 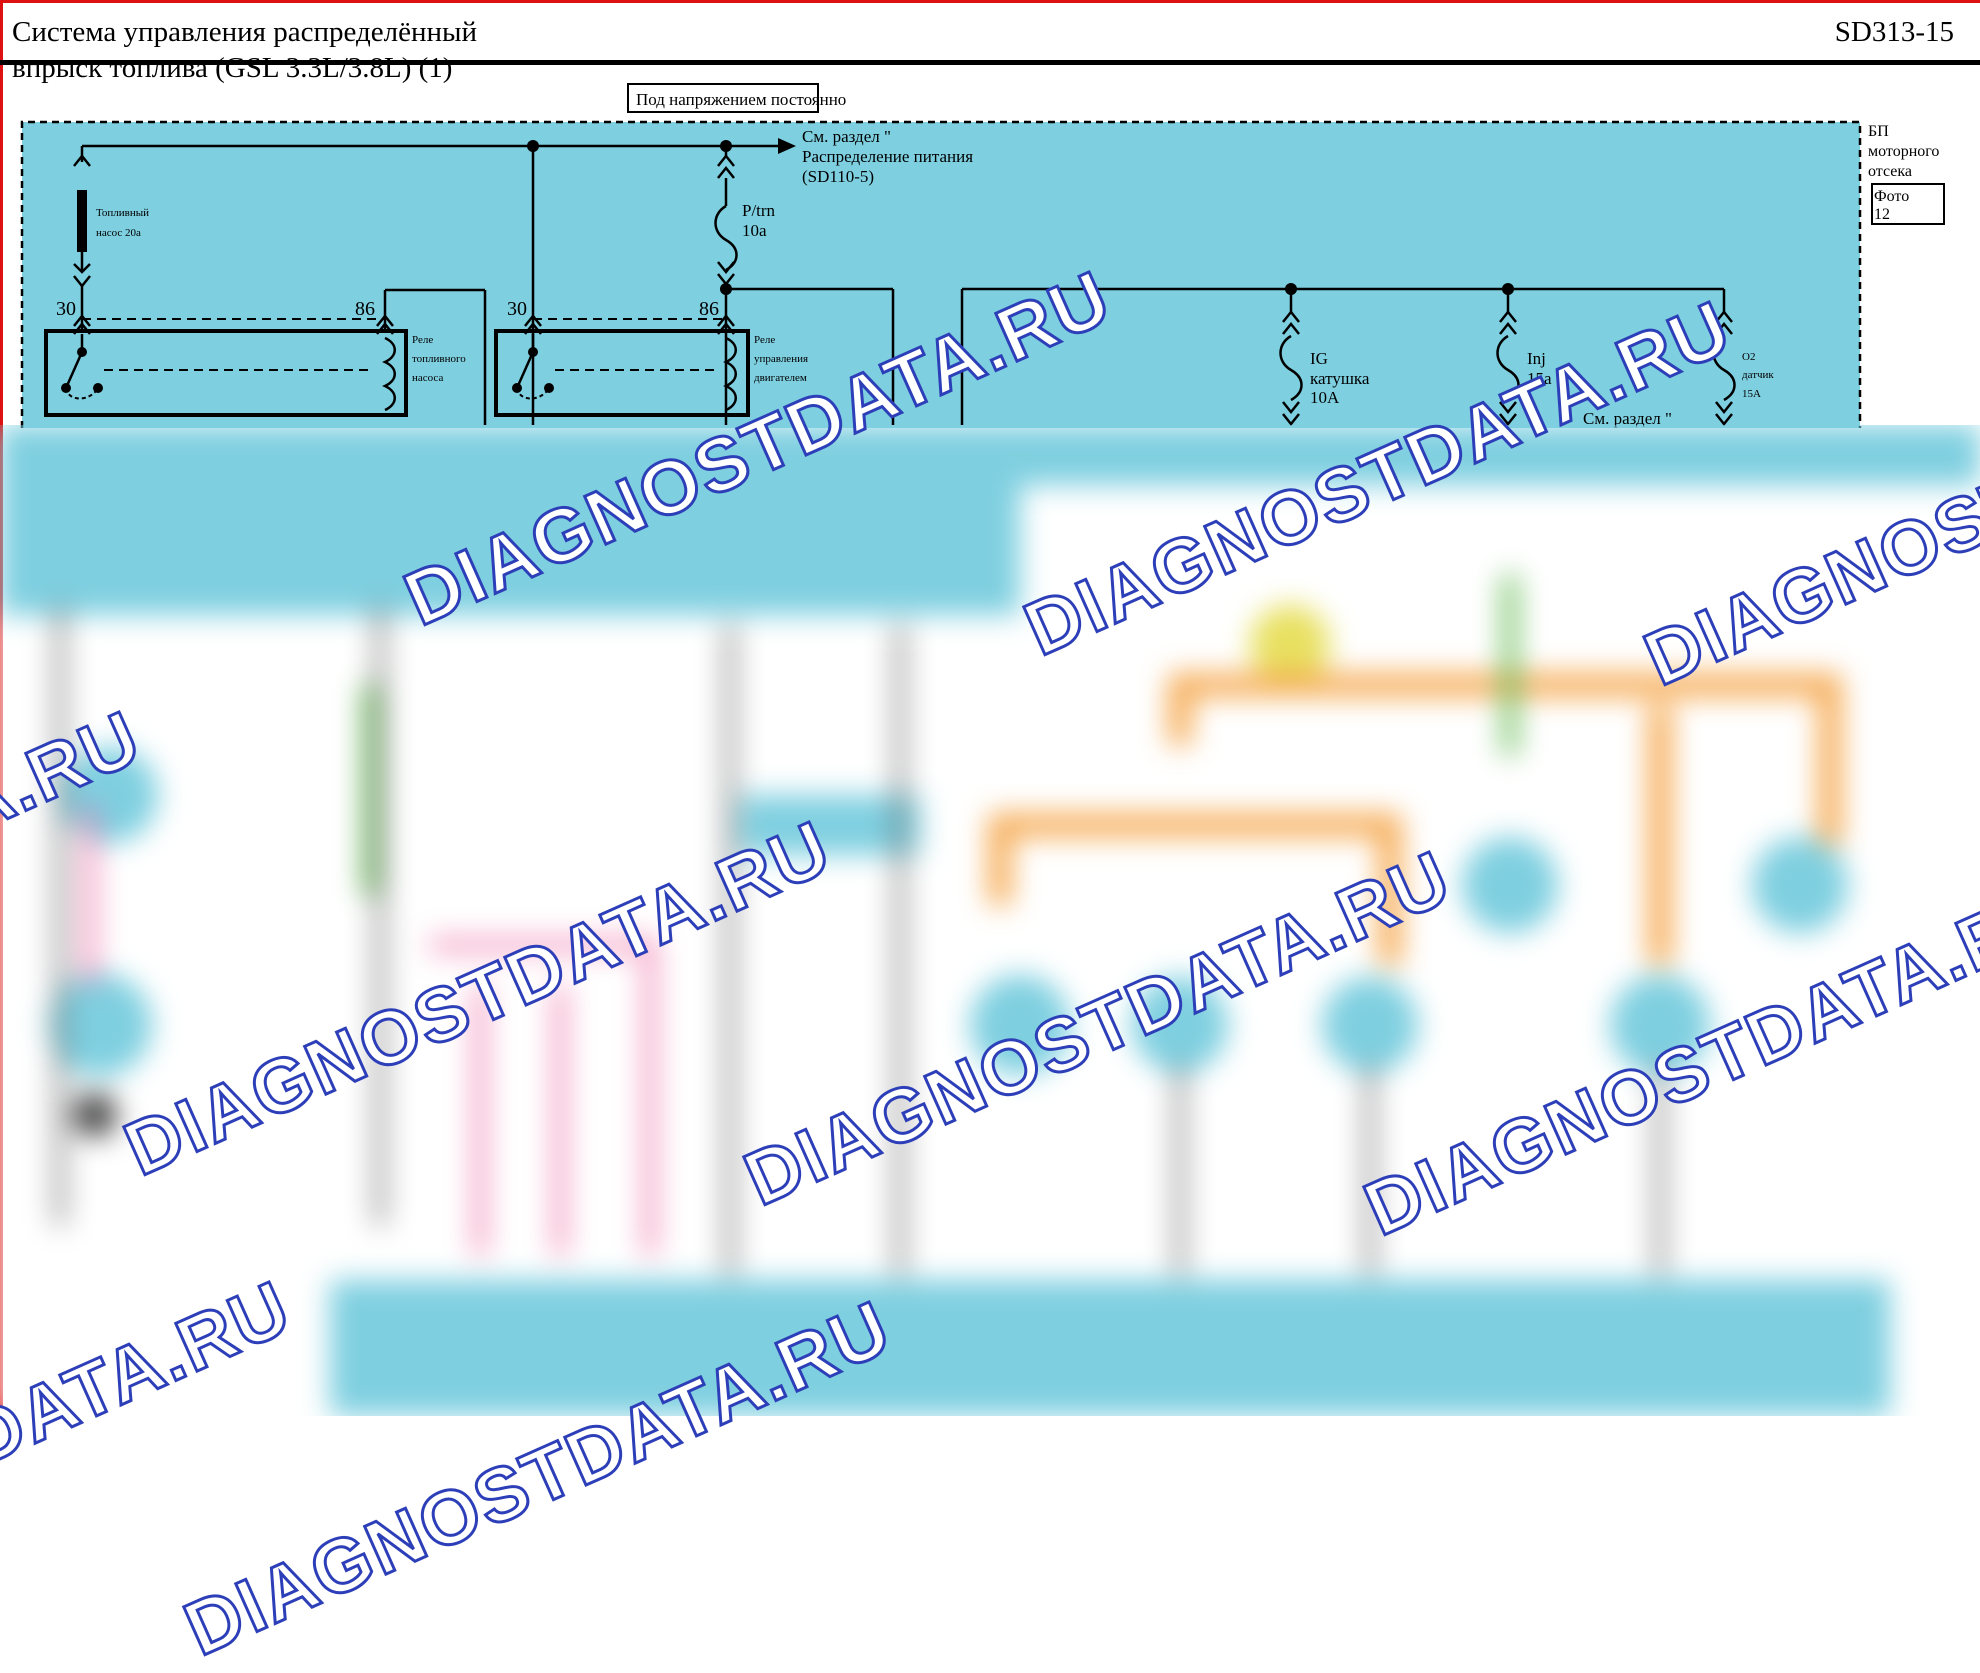 I want to click on engine-relay-label1: Реле, so click(x=764, y=340).